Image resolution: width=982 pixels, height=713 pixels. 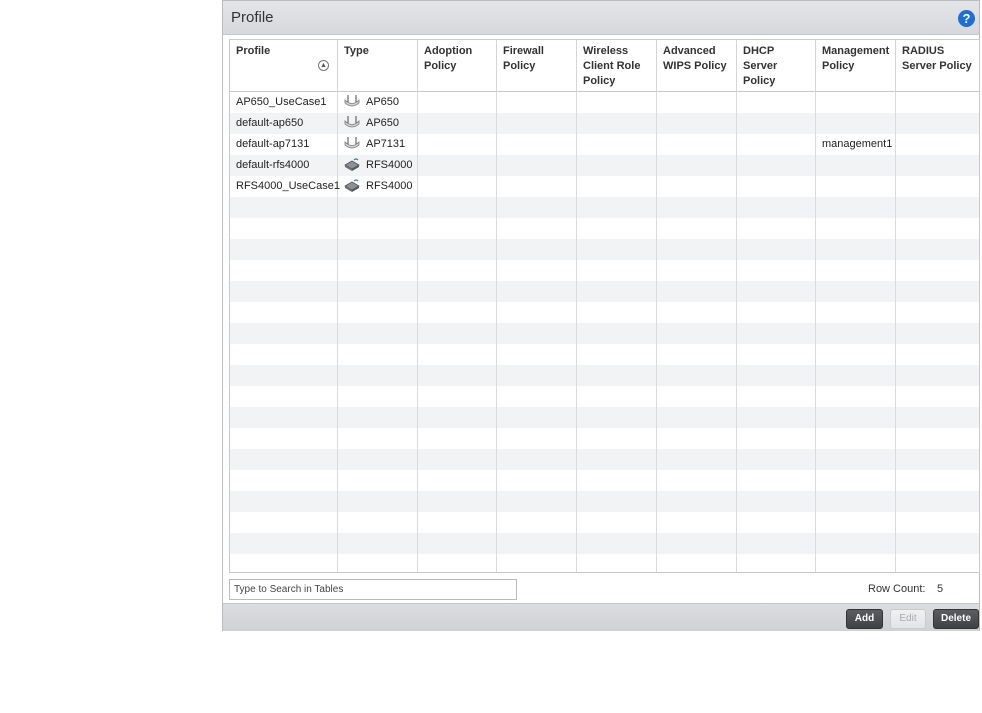 What do you see at coordinates (386, 144) in the screenshot?
I see `cell-type-label: AP7131` at bounding box center [386, 144].